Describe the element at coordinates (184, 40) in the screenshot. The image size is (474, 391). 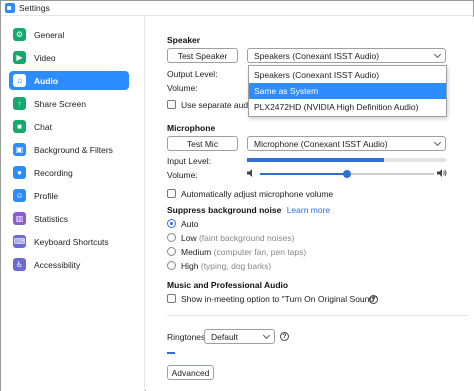
I see `speaker-heading: Speaker` at that location.